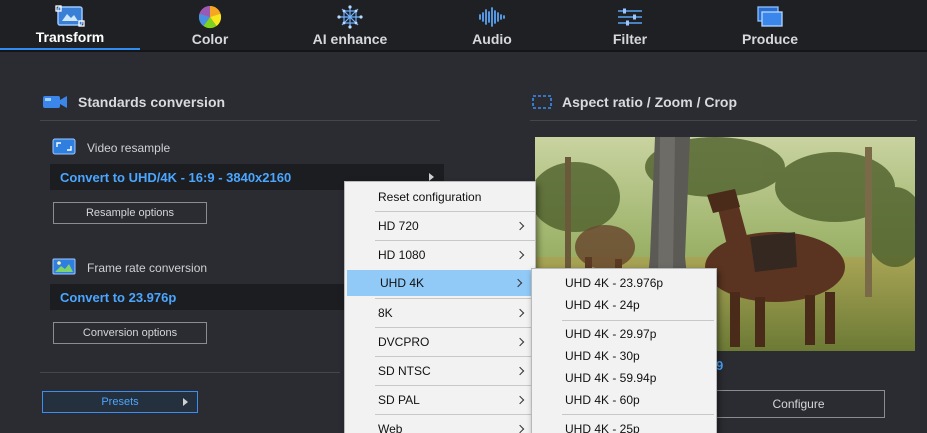 The image size is (927, 433). I want to click on menu-item-hd-1080: HD 1080, so click(440, 254).